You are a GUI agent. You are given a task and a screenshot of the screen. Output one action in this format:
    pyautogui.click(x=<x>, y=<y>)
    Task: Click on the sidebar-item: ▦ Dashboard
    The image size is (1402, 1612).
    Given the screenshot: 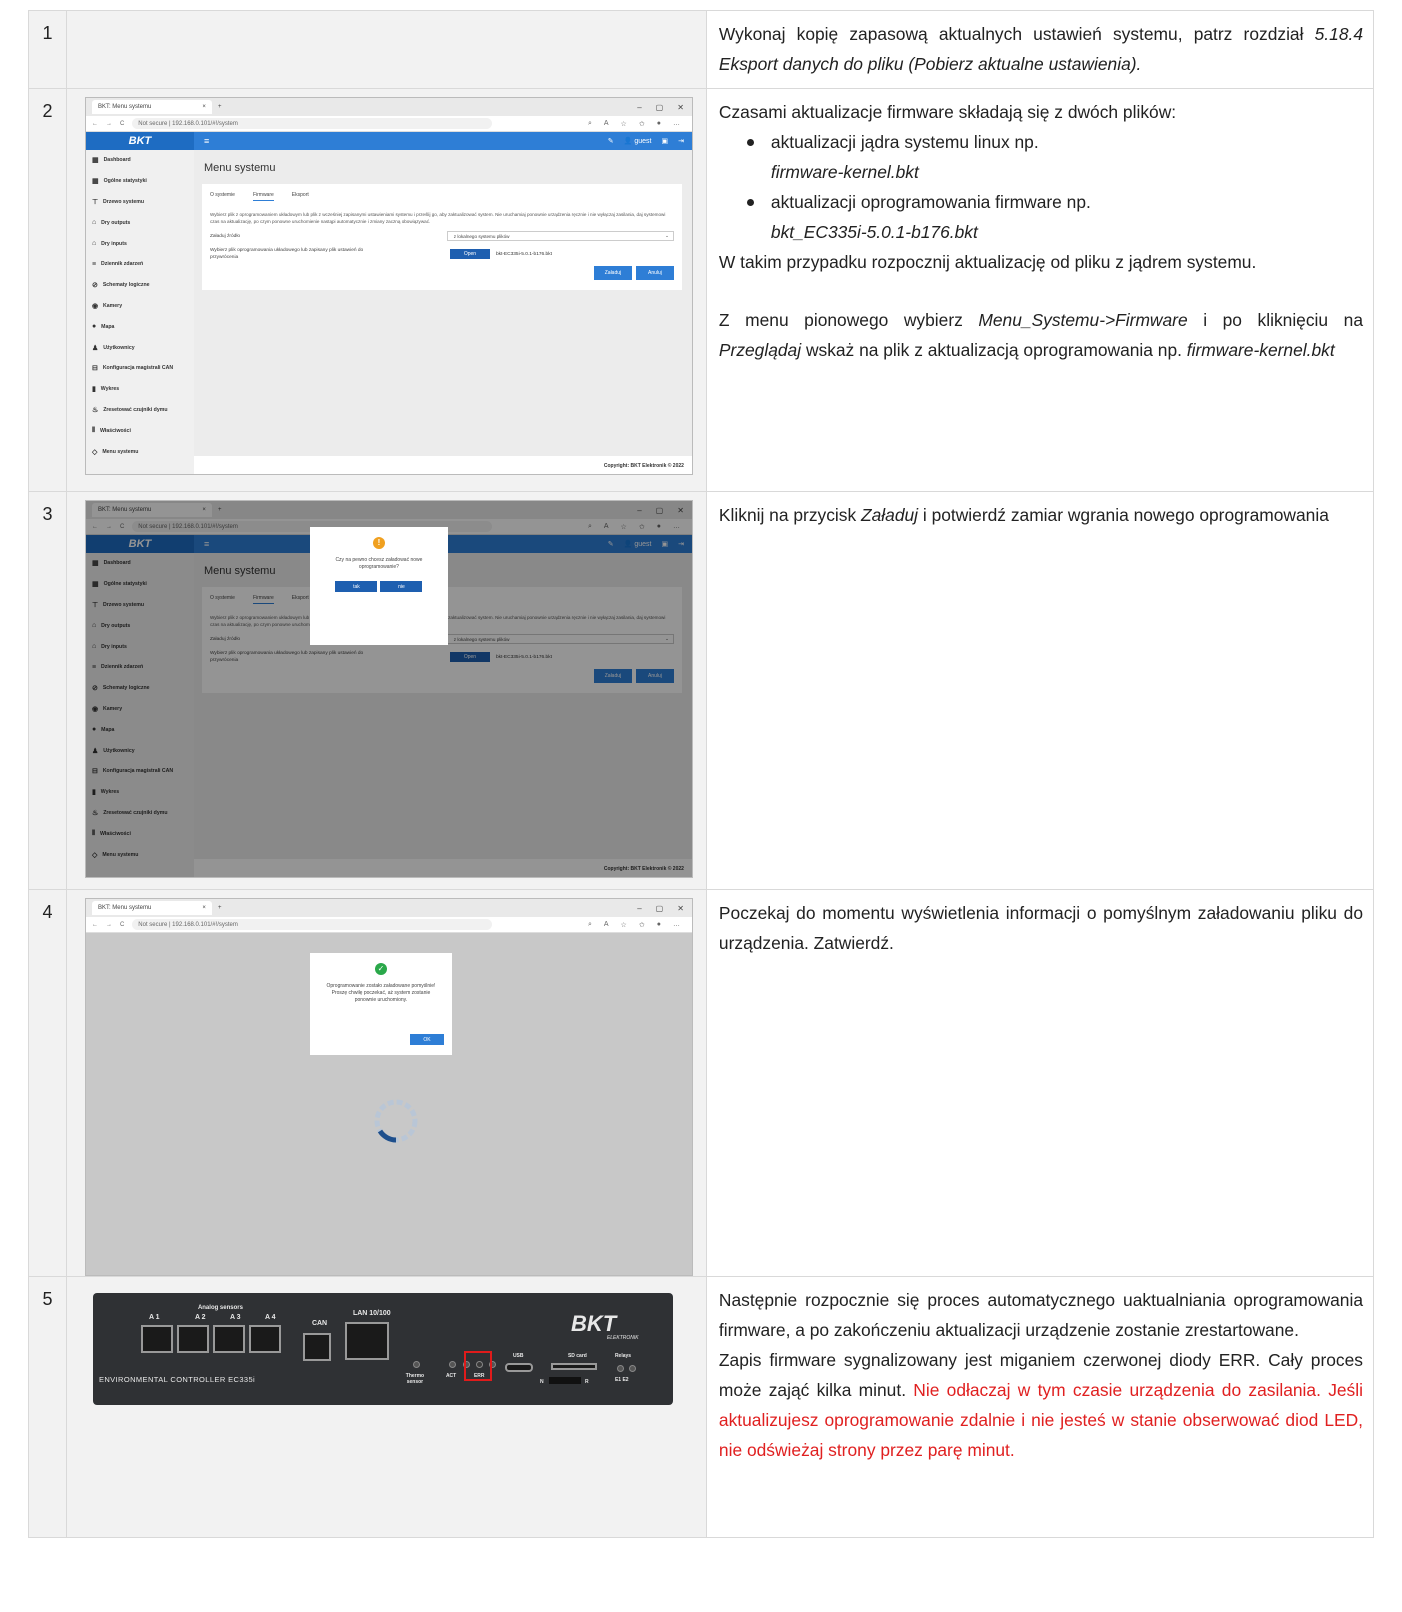 What is the action you would take?
    pyautogui.click(x=140, y=160)
    